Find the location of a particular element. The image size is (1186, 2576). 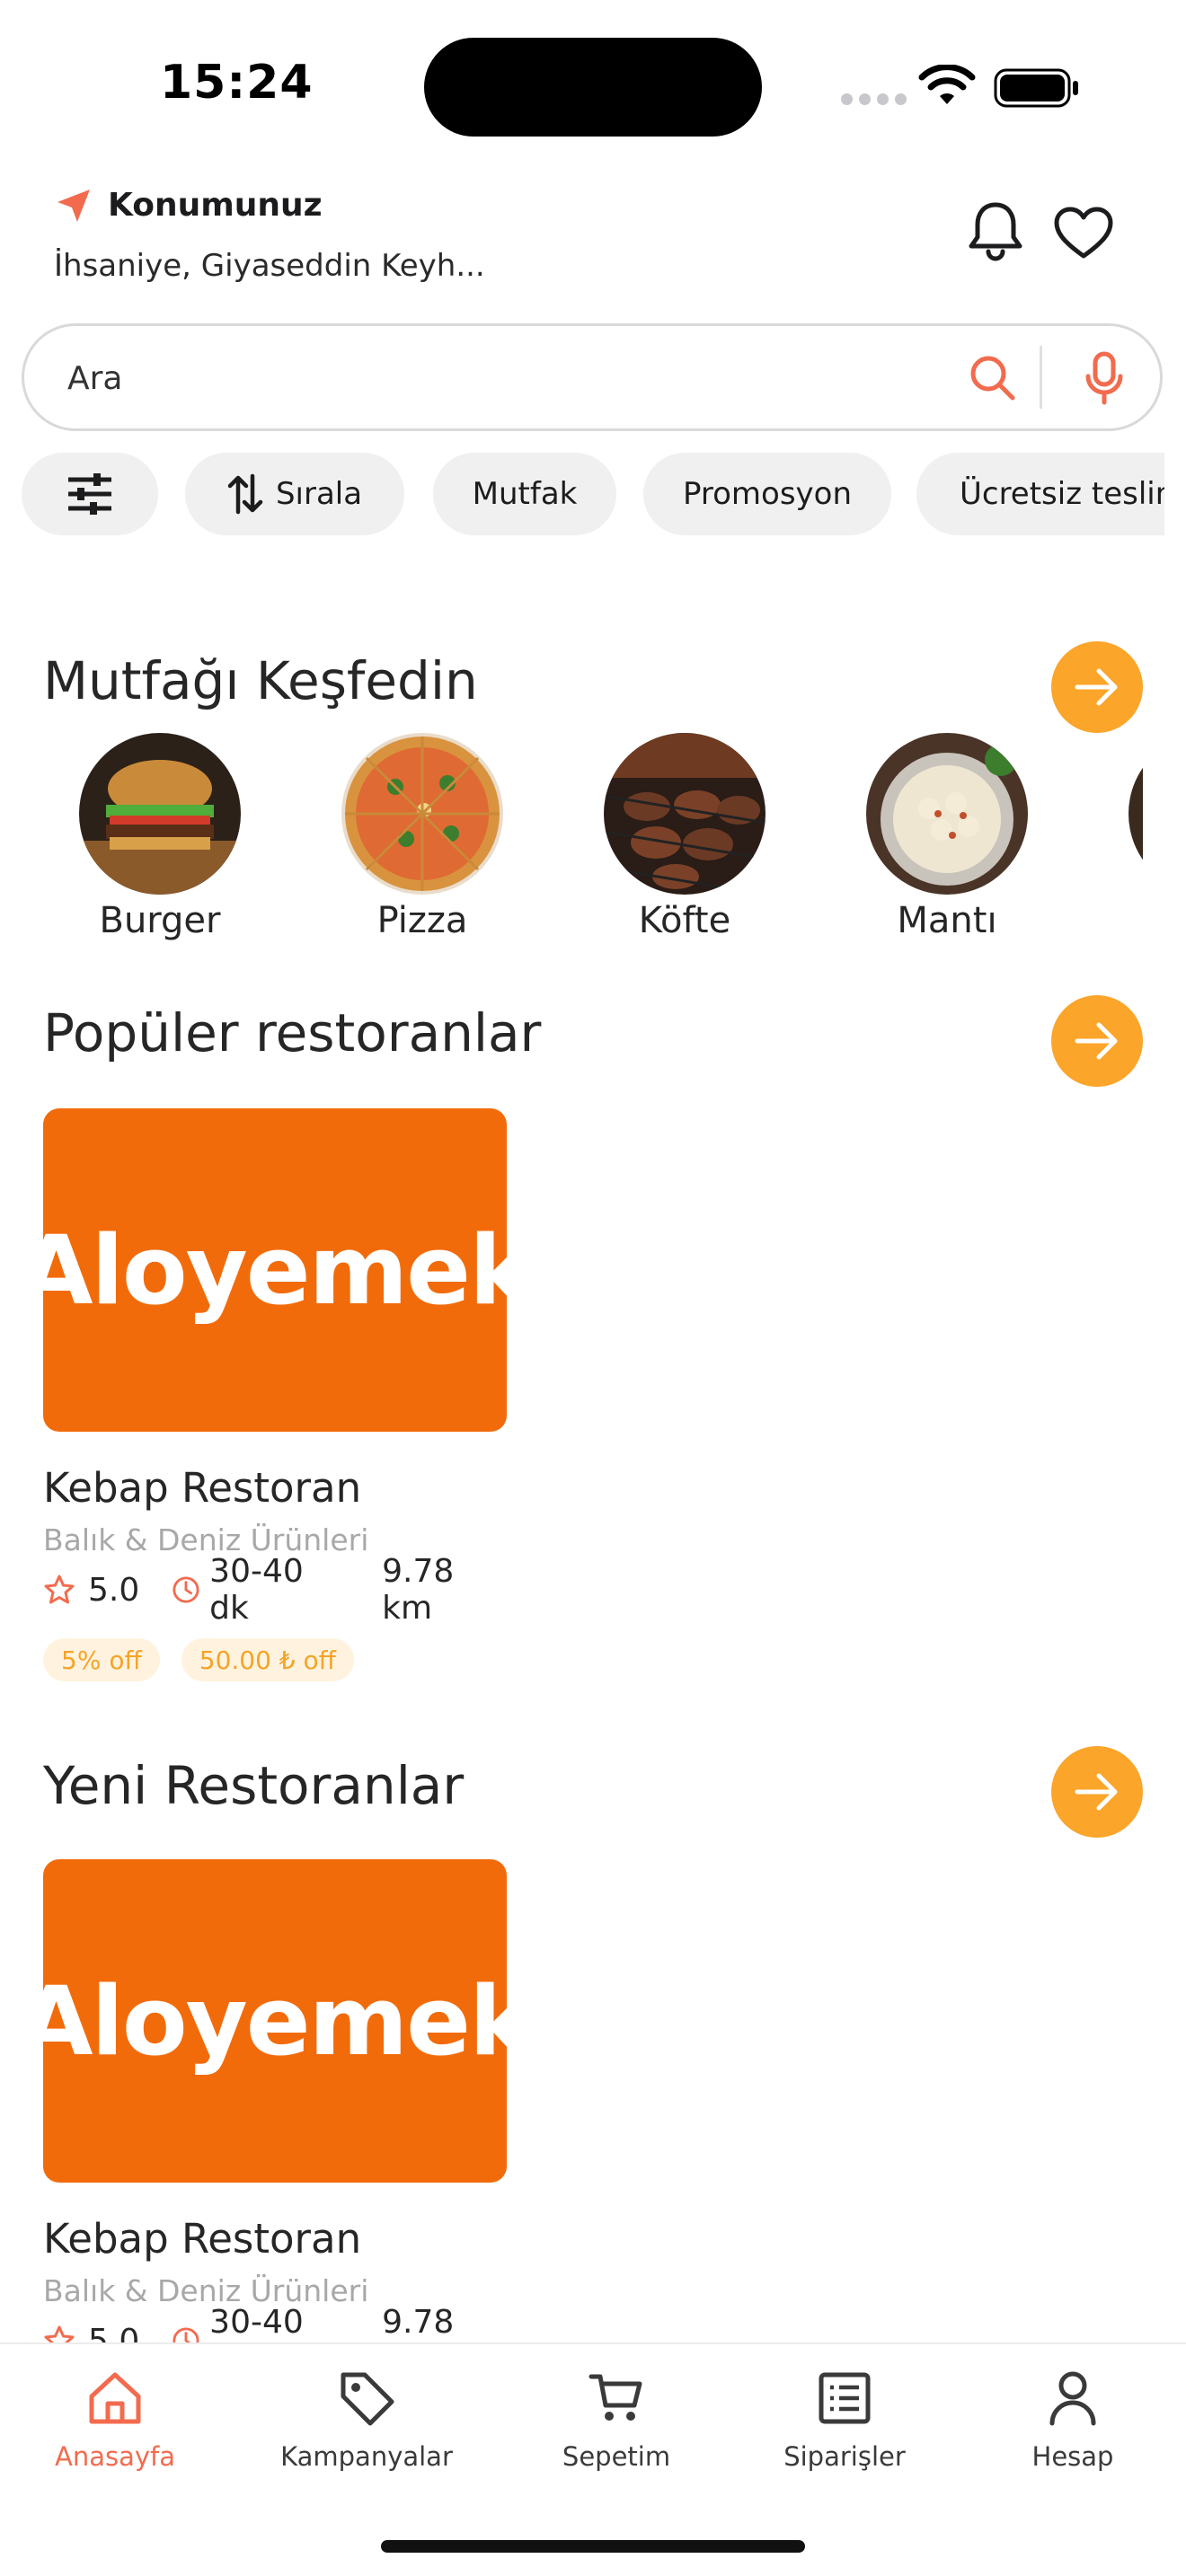

clock-icon is located at coordinates (186, 1589).